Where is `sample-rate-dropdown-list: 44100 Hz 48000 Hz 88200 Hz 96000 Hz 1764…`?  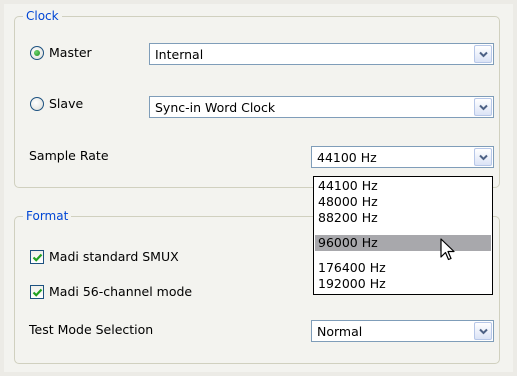 sample-rate-dropdown-list: 44100 Hz 48000 Hz 88200 Hz 96000 Hz 1764… is located at coordinates (403, 235).